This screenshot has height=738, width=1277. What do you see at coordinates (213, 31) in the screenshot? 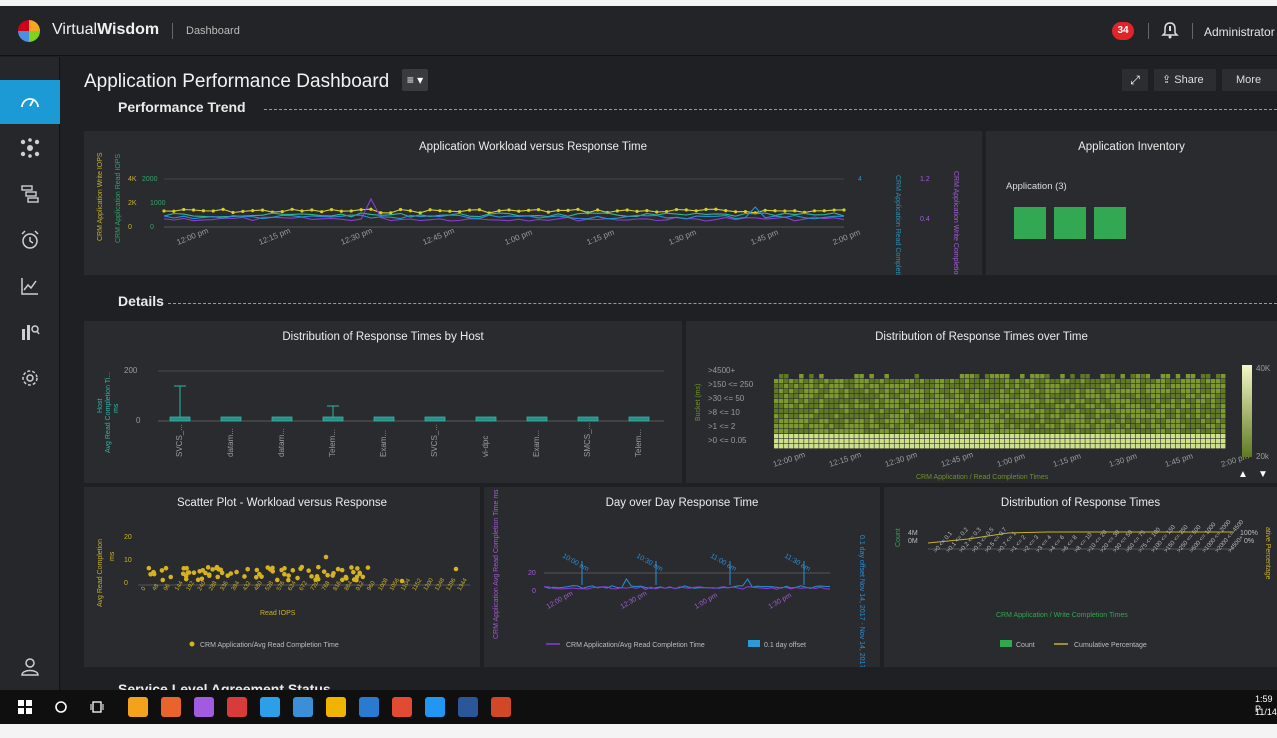
I see `breadcrumb: Dashboard` at bounding box center [213, 31].